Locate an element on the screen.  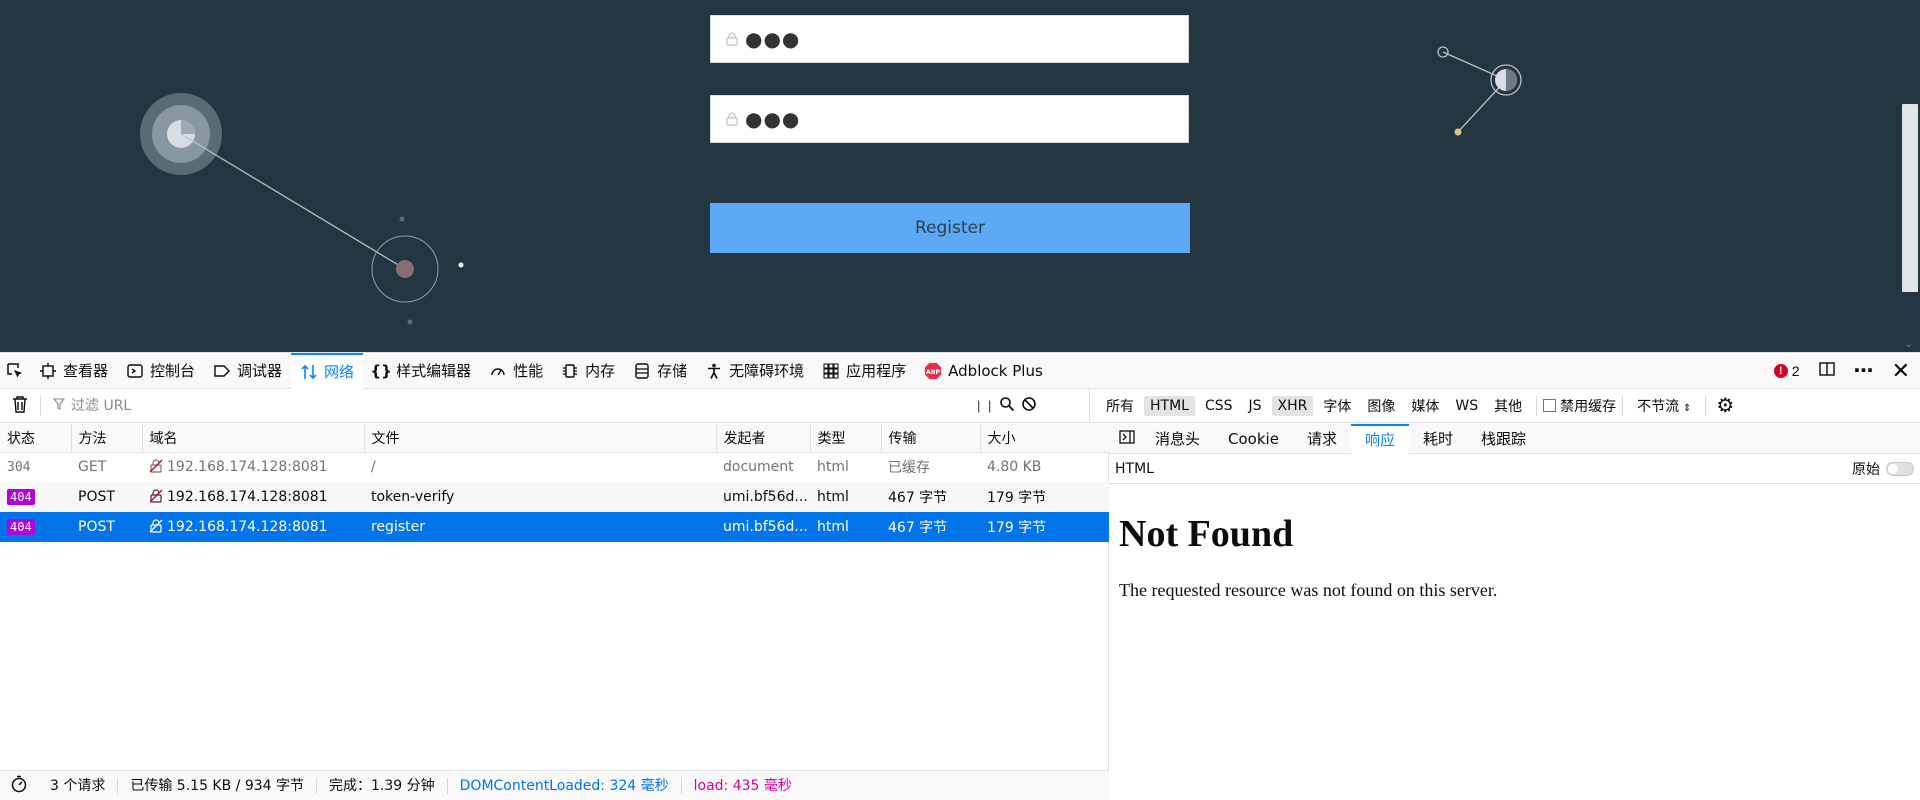
file-cell: token-verify is located at coordinates (540, 497).